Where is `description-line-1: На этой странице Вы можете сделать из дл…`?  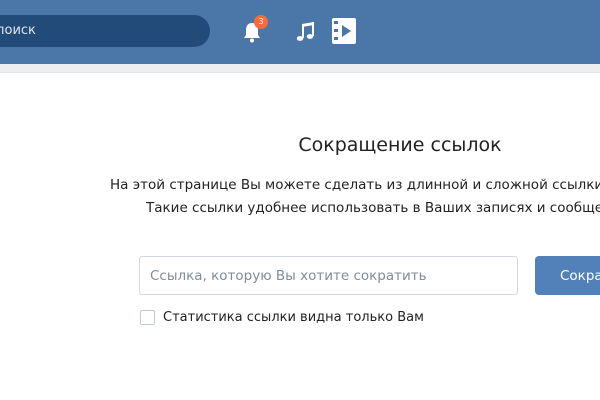 description-line-1: На этой странице Вы можете сделать из дл… is located at coordinates (355, 185).